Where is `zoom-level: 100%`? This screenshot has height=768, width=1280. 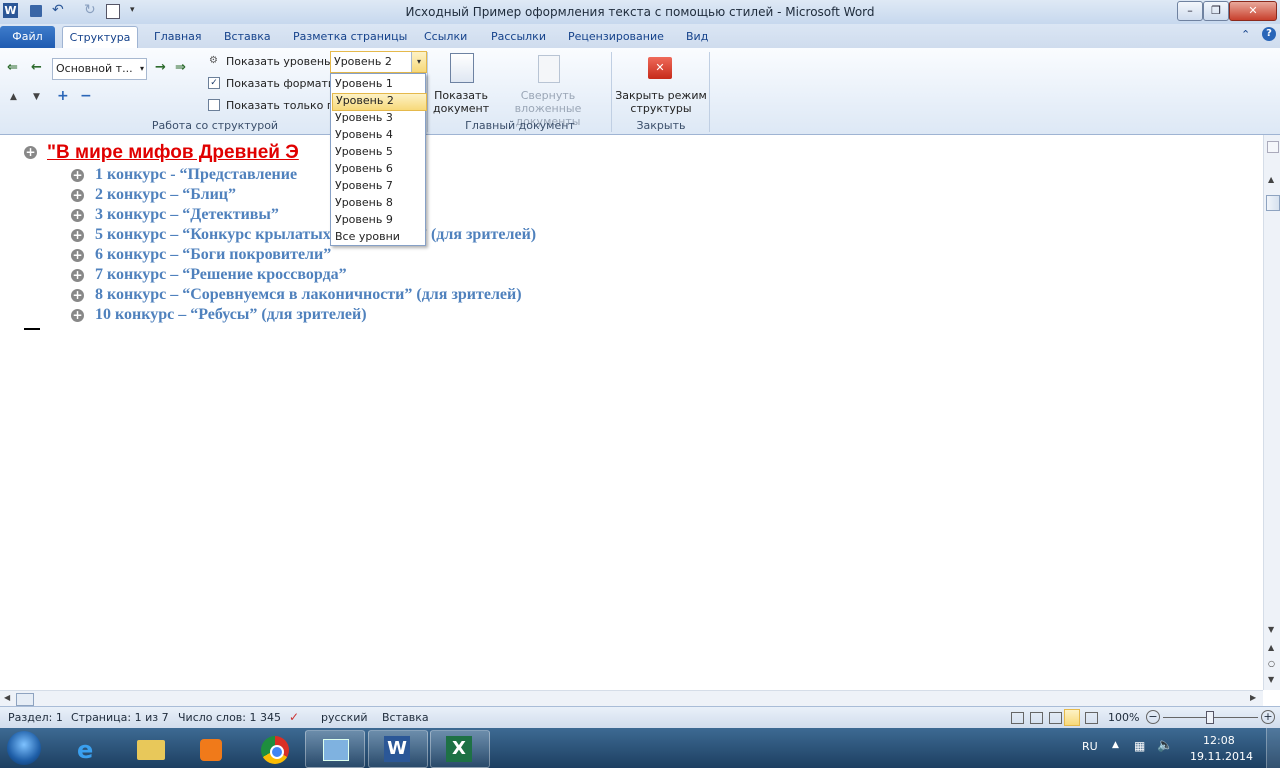
zoom-level: 100% is located at coordinates (1123, 717).